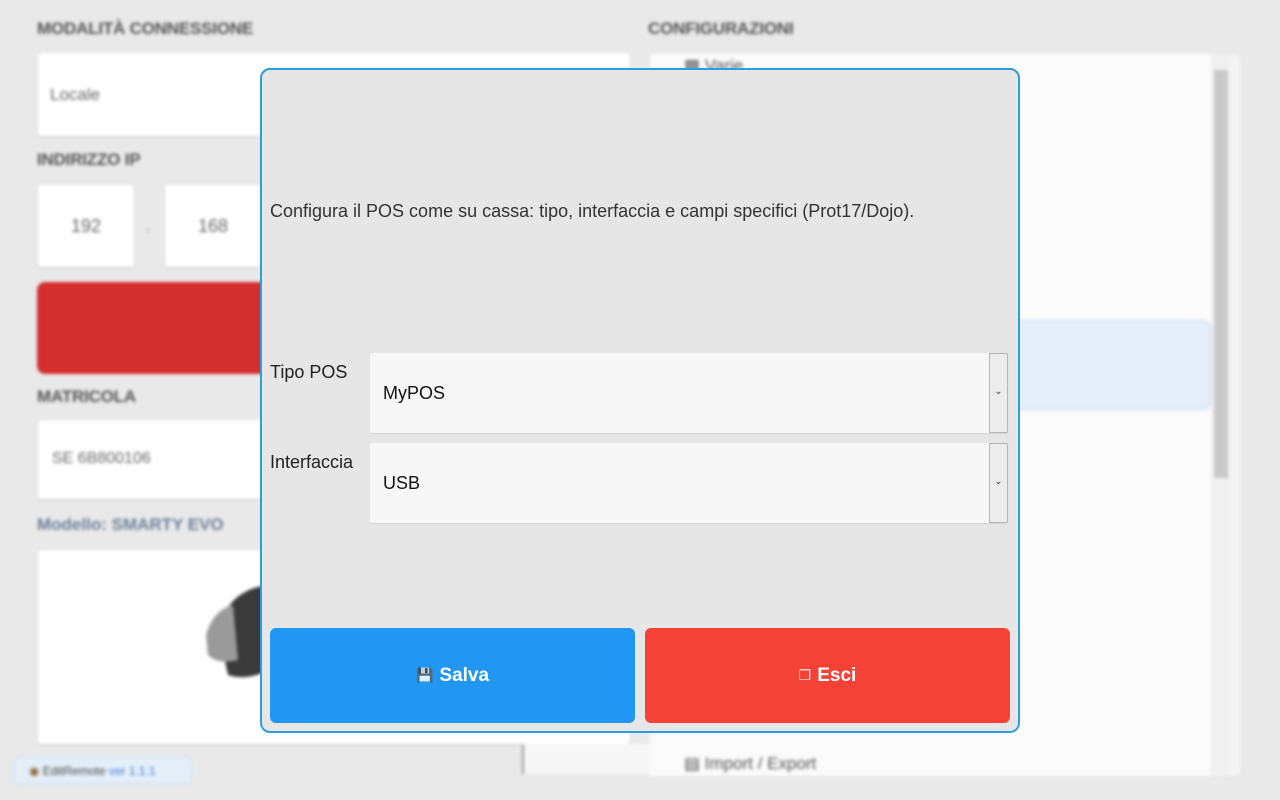 The image size is (1280, 800). Describe the element at coordinates (312, 462) in the screenshot. I see `interfaccia-label: Interfaccia` at that location.